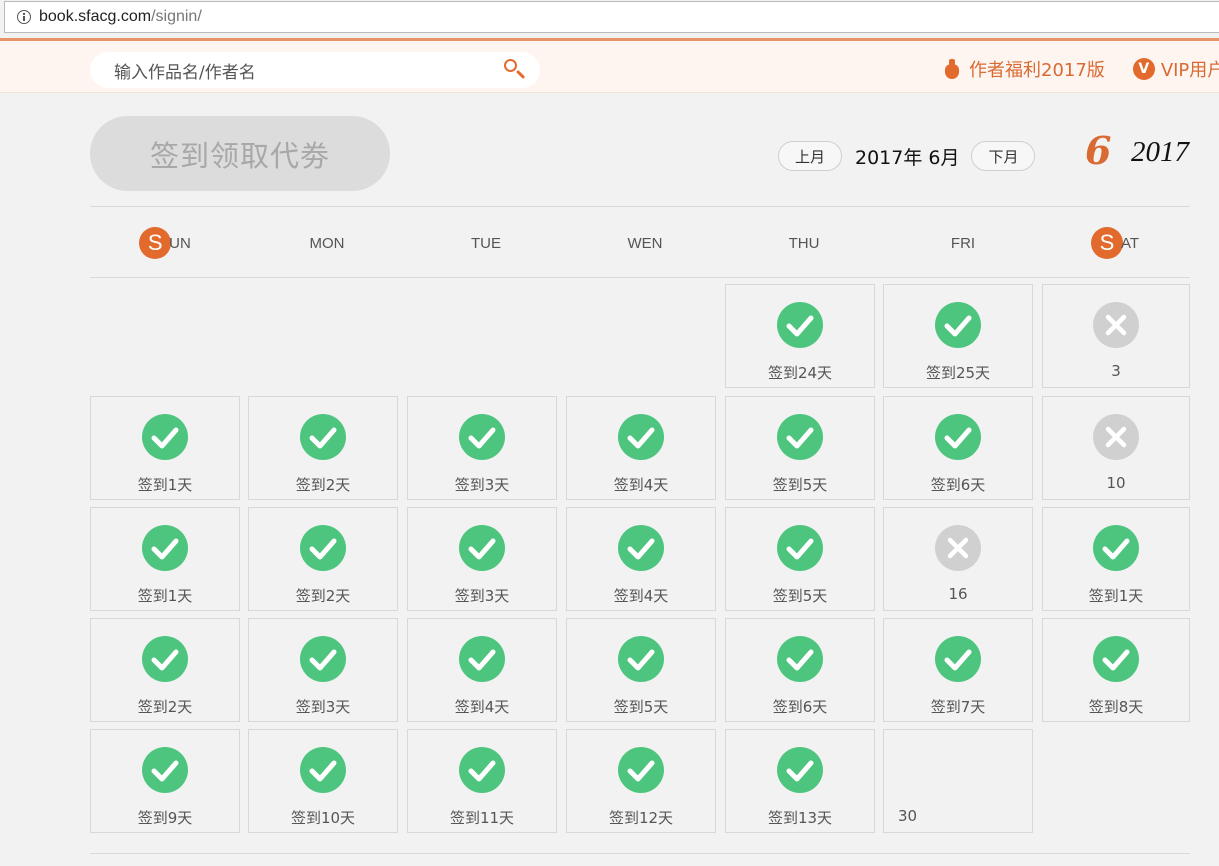 The height and width of the screenshot is (866, 1219). I want to click on weekday-tue: TUE, so click(486, 243).